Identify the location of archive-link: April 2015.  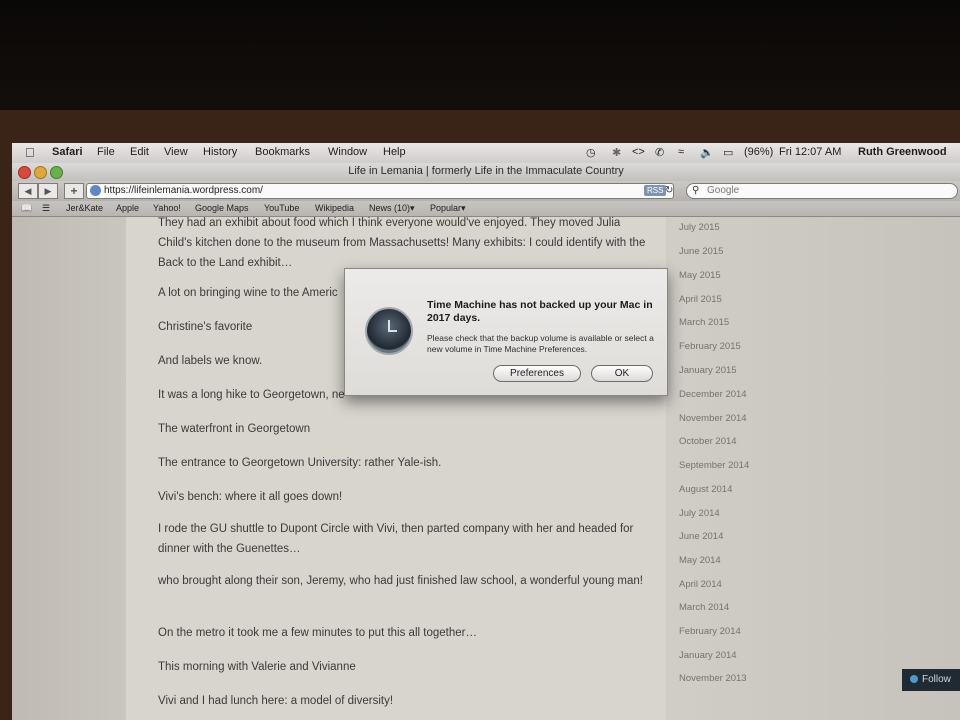
(700, 299).